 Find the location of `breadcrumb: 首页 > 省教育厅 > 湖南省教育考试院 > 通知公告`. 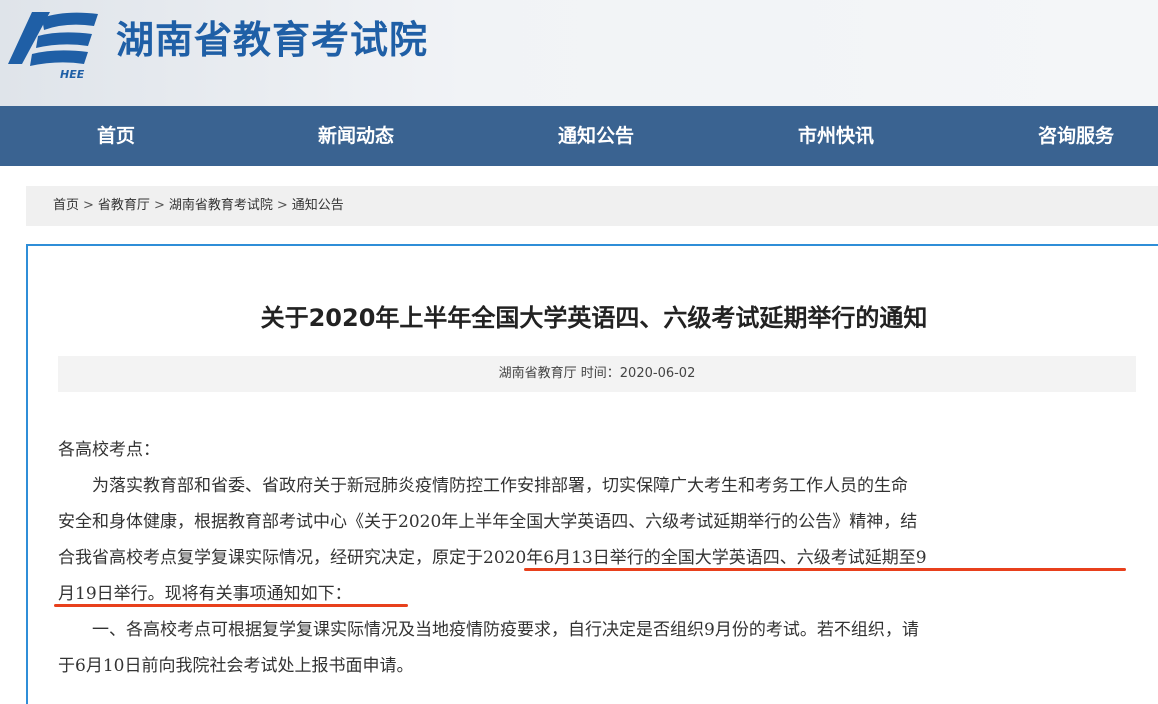

breadcrumb: 首页 > 省教育厅 > 湖南省教育考试院 > 通知公告 is located at coordinates (592, 206).